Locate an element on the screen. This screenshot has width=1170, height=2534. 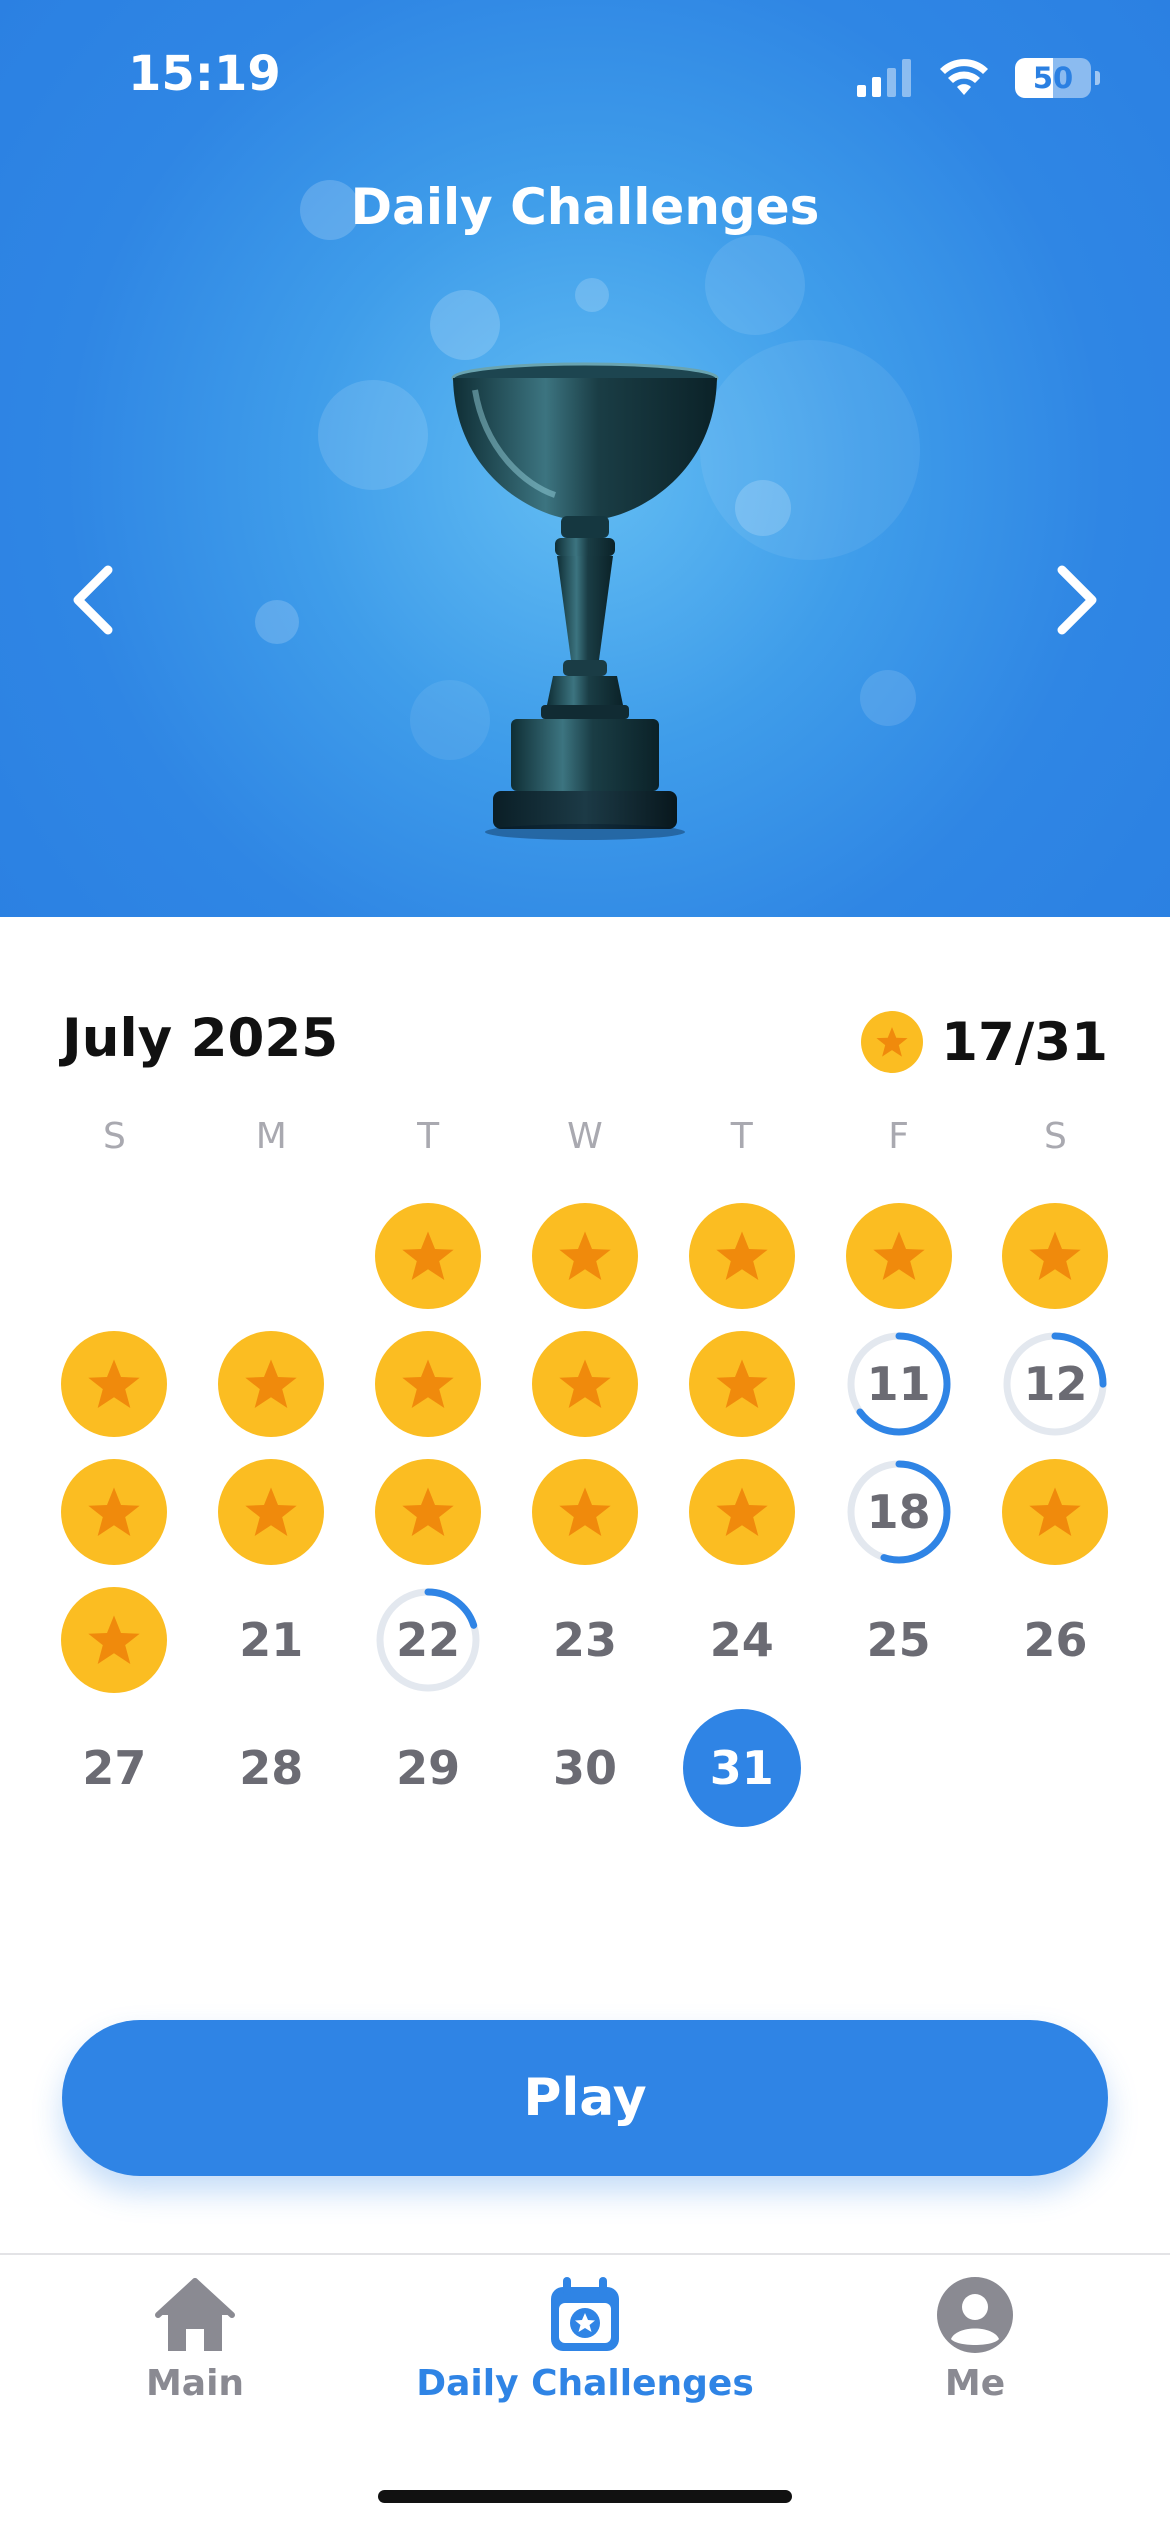
monthly-progress: 17/31 is located at coordinates (984, 1042).